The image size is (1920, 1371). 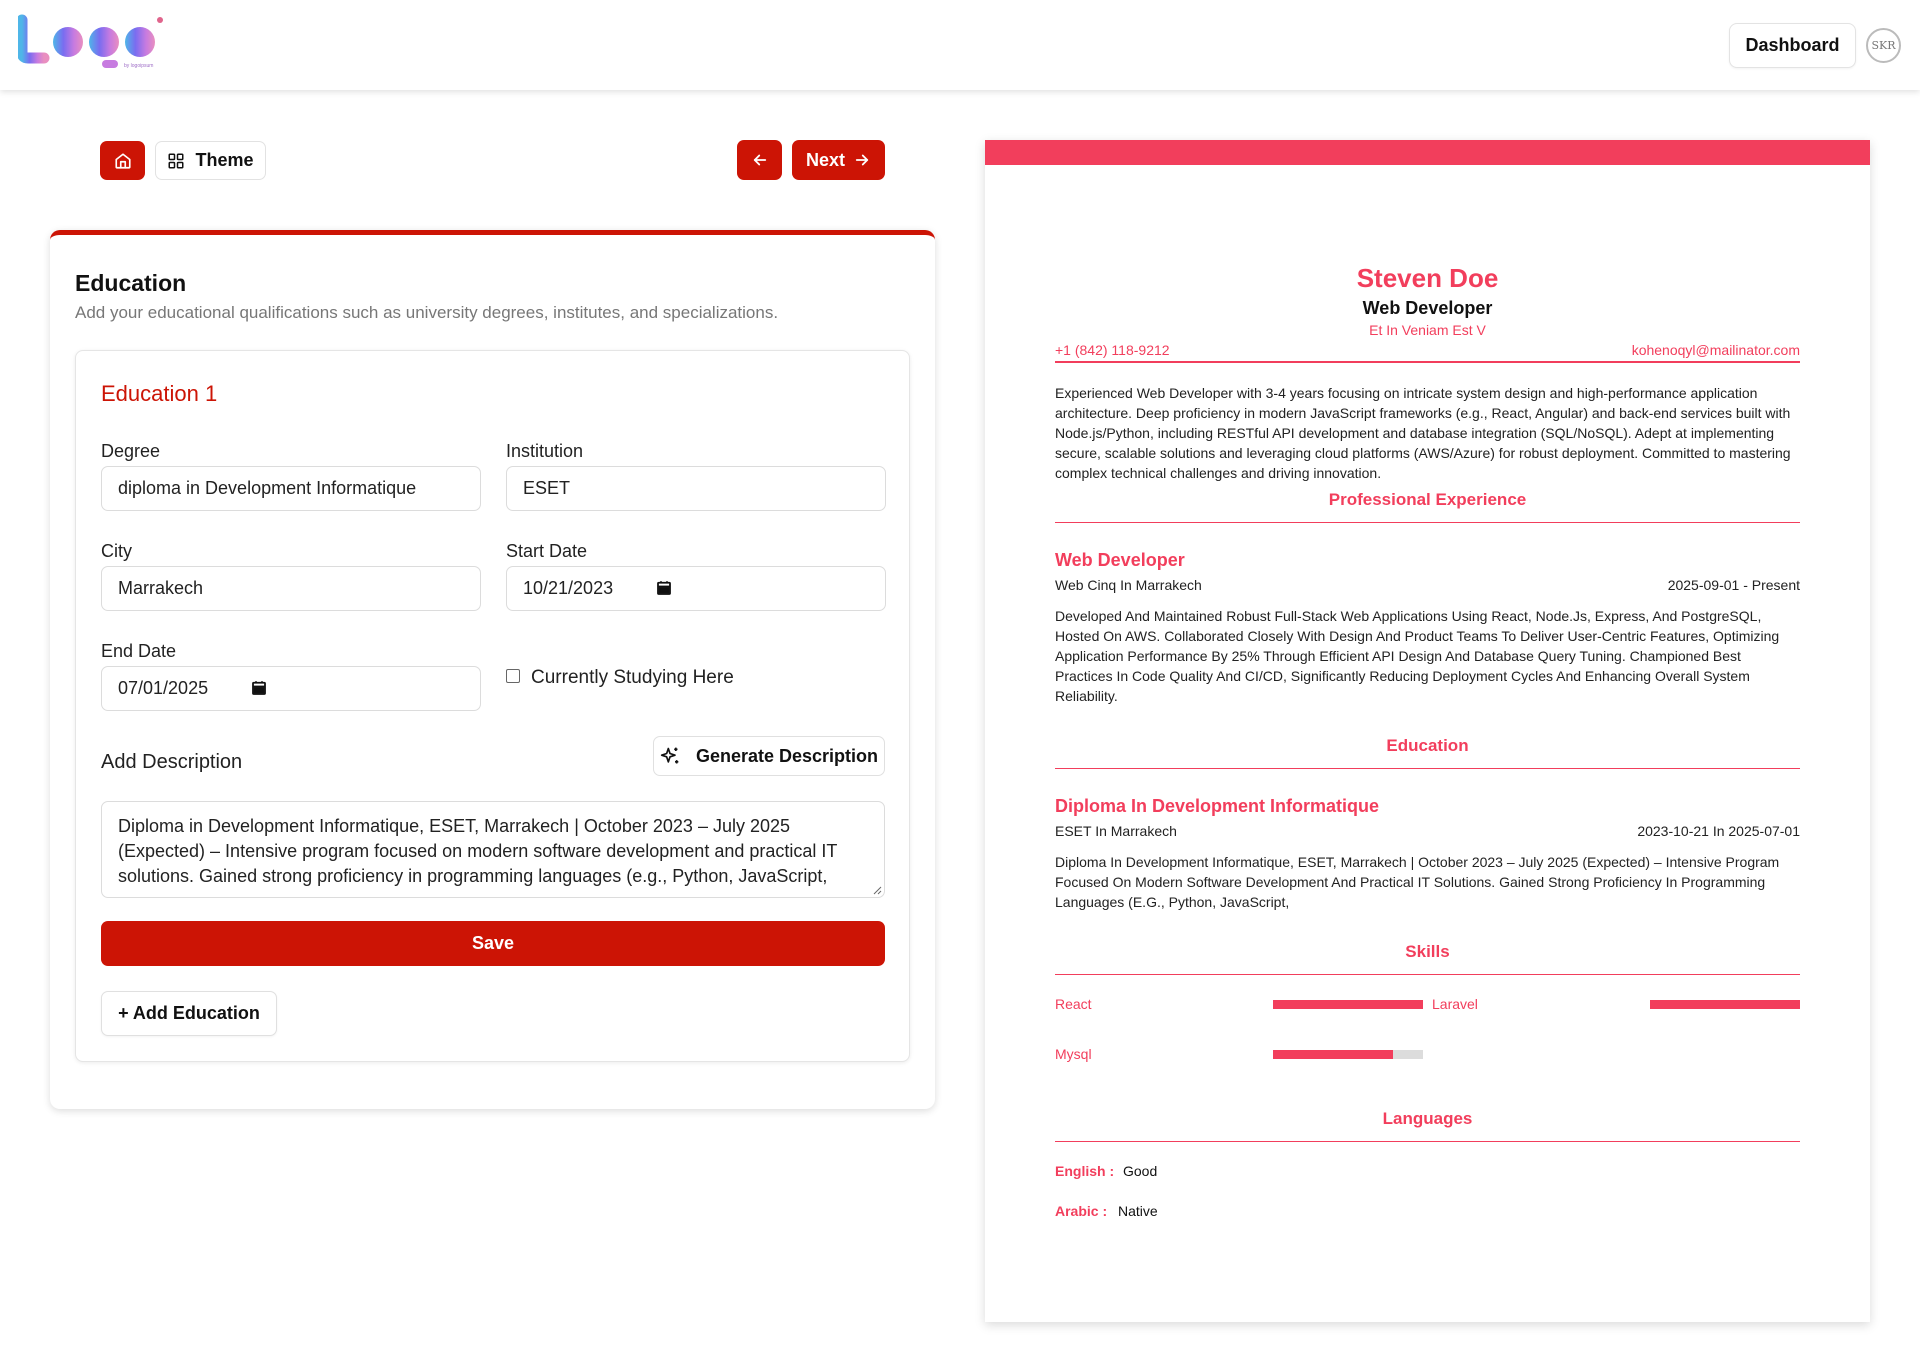 What do you see at coordinates (1138, 1211) in the screenshot?
I see `language-level: Native` at bounding box center [1138, 1211].